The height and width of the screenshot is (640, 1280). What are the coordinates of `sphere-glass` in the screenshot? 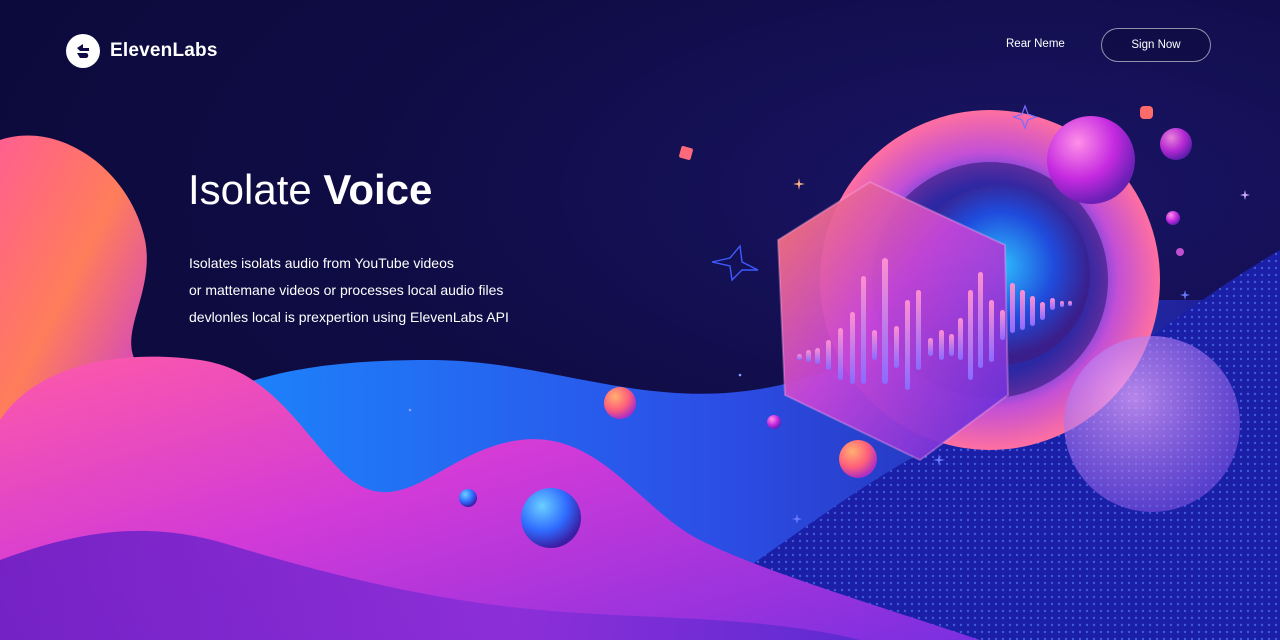 It's located at (1152, 424).